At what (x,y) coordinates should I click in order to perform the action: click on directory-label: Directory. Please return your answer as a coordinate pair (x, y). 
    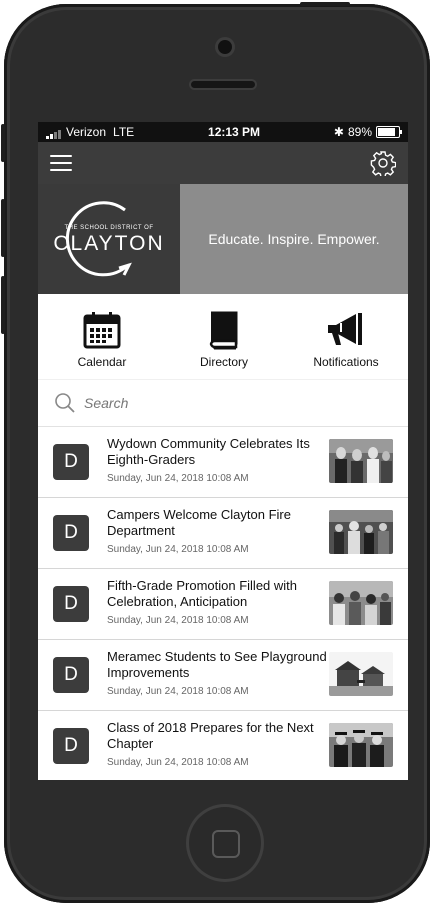
    Looking at the image, I should click on (223, 362).